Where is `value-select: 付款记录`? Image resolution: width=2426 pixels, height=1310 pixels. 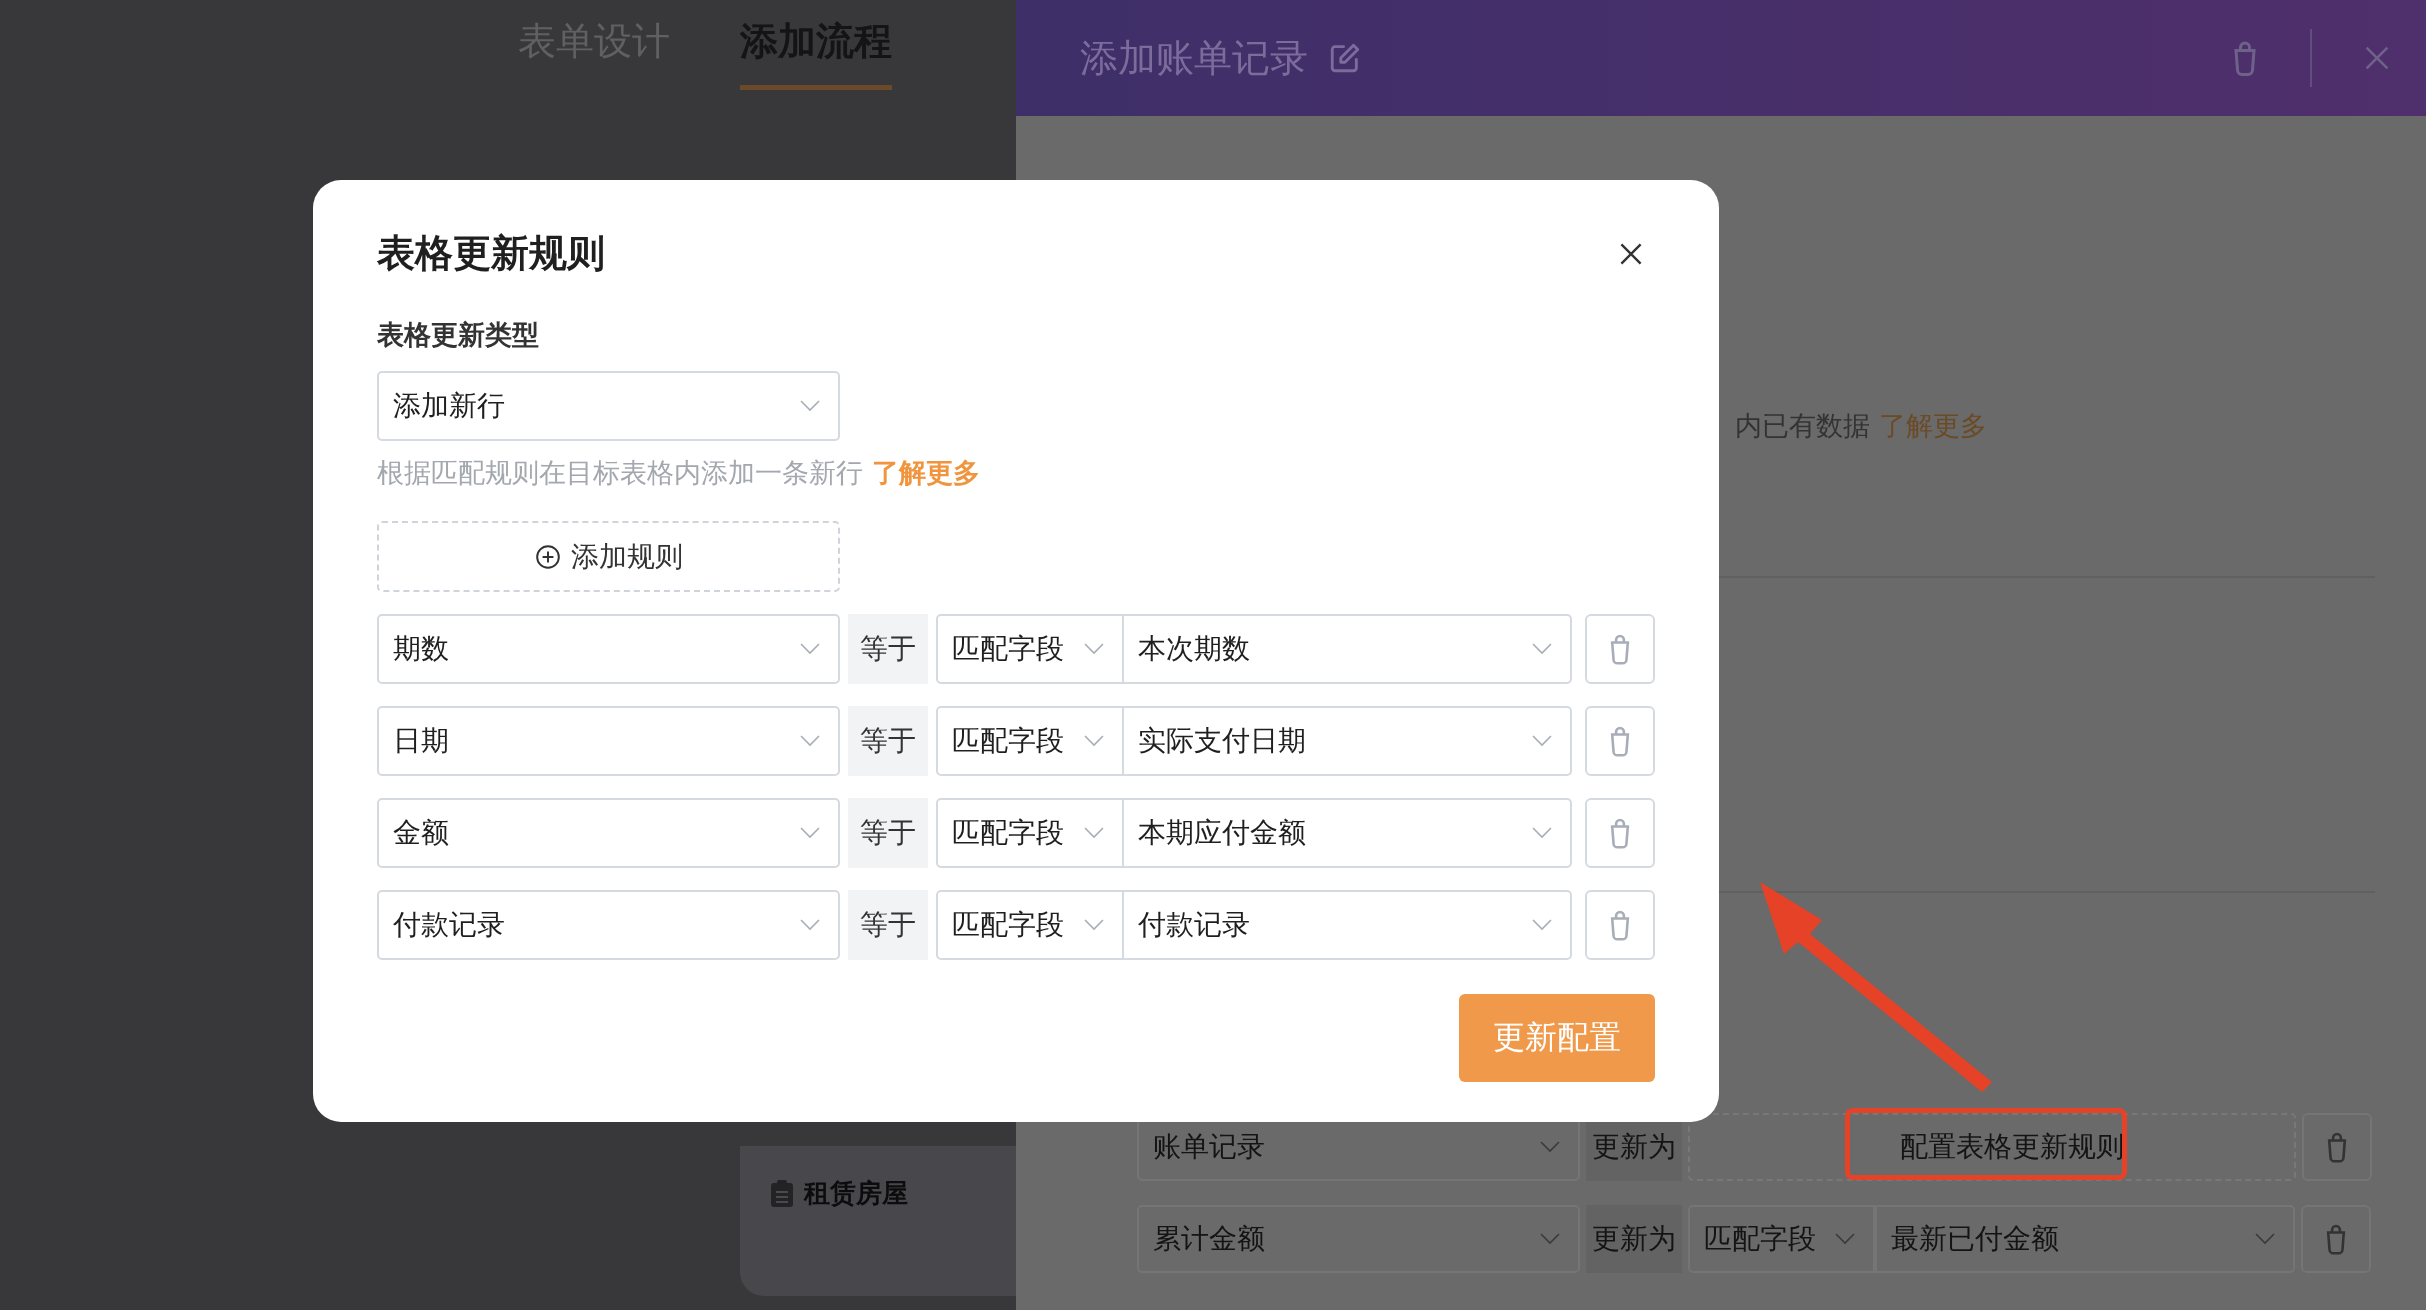 value-select: 付款记录 is located at coordinates (1348, 925).